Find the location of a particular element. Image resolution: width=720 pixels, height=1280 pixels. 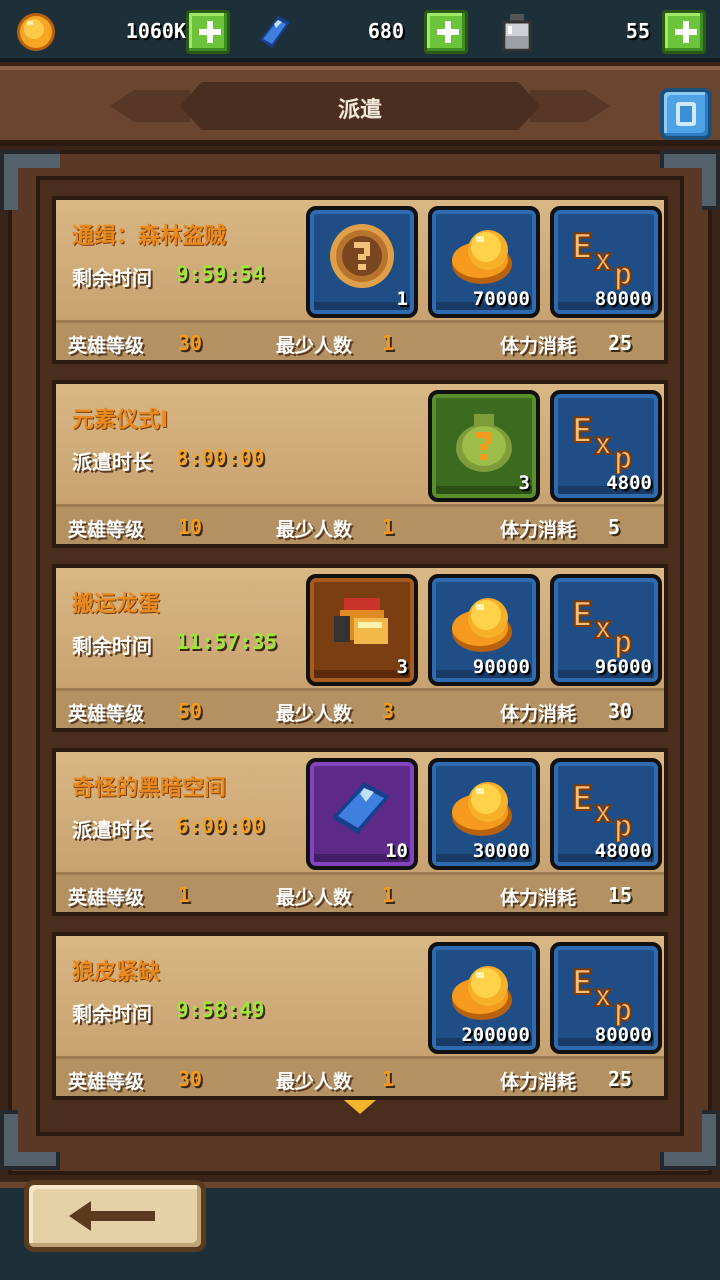

reward-slot: Exp 48000 is located at coordinates (606, 814).